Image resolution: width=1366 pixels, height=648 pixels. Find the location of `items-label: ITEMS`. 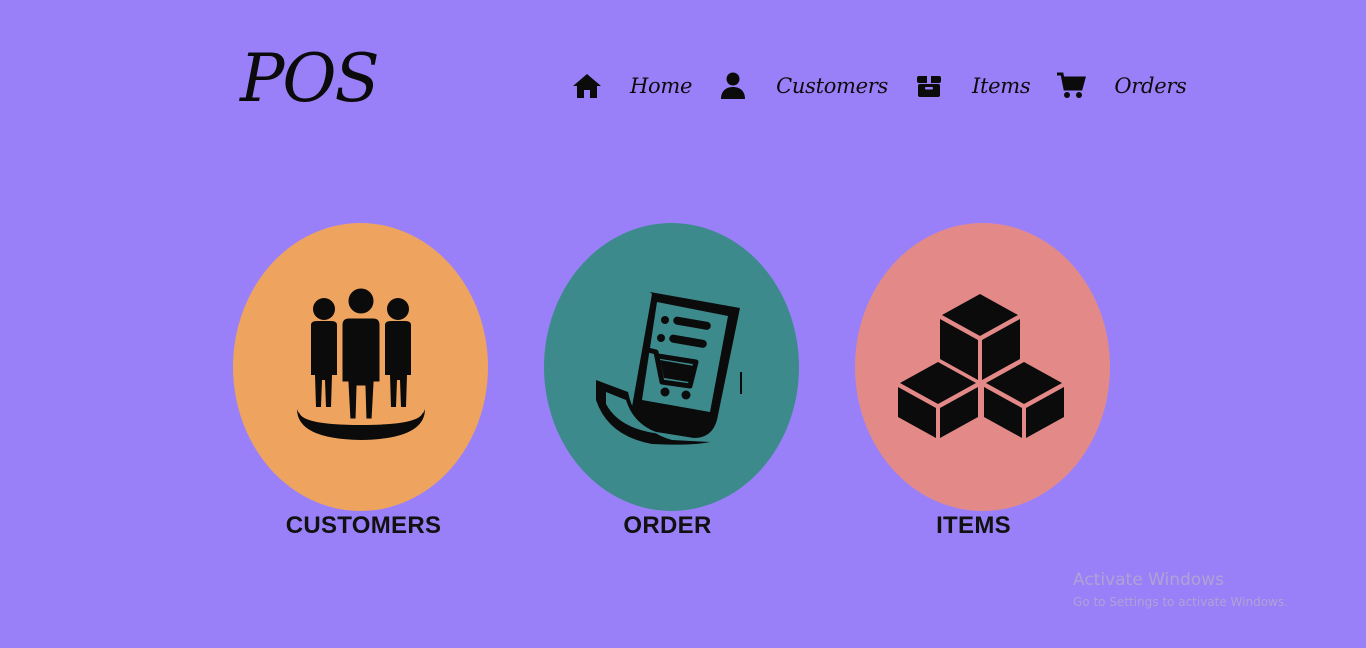

items-label: ITEMS is located at coordinates (973, 526).